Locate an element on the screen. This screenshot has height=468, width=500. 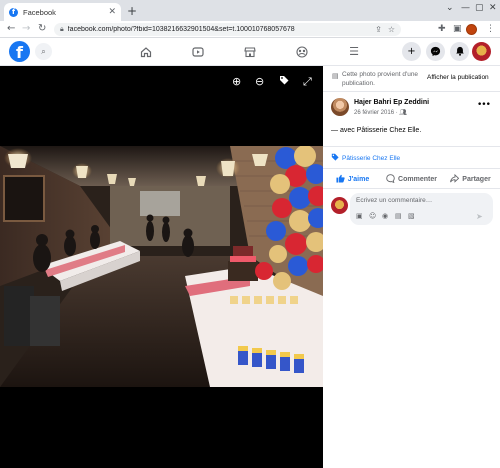
zoom-out-icon: ⊖ is located at coordinates (259, 81).